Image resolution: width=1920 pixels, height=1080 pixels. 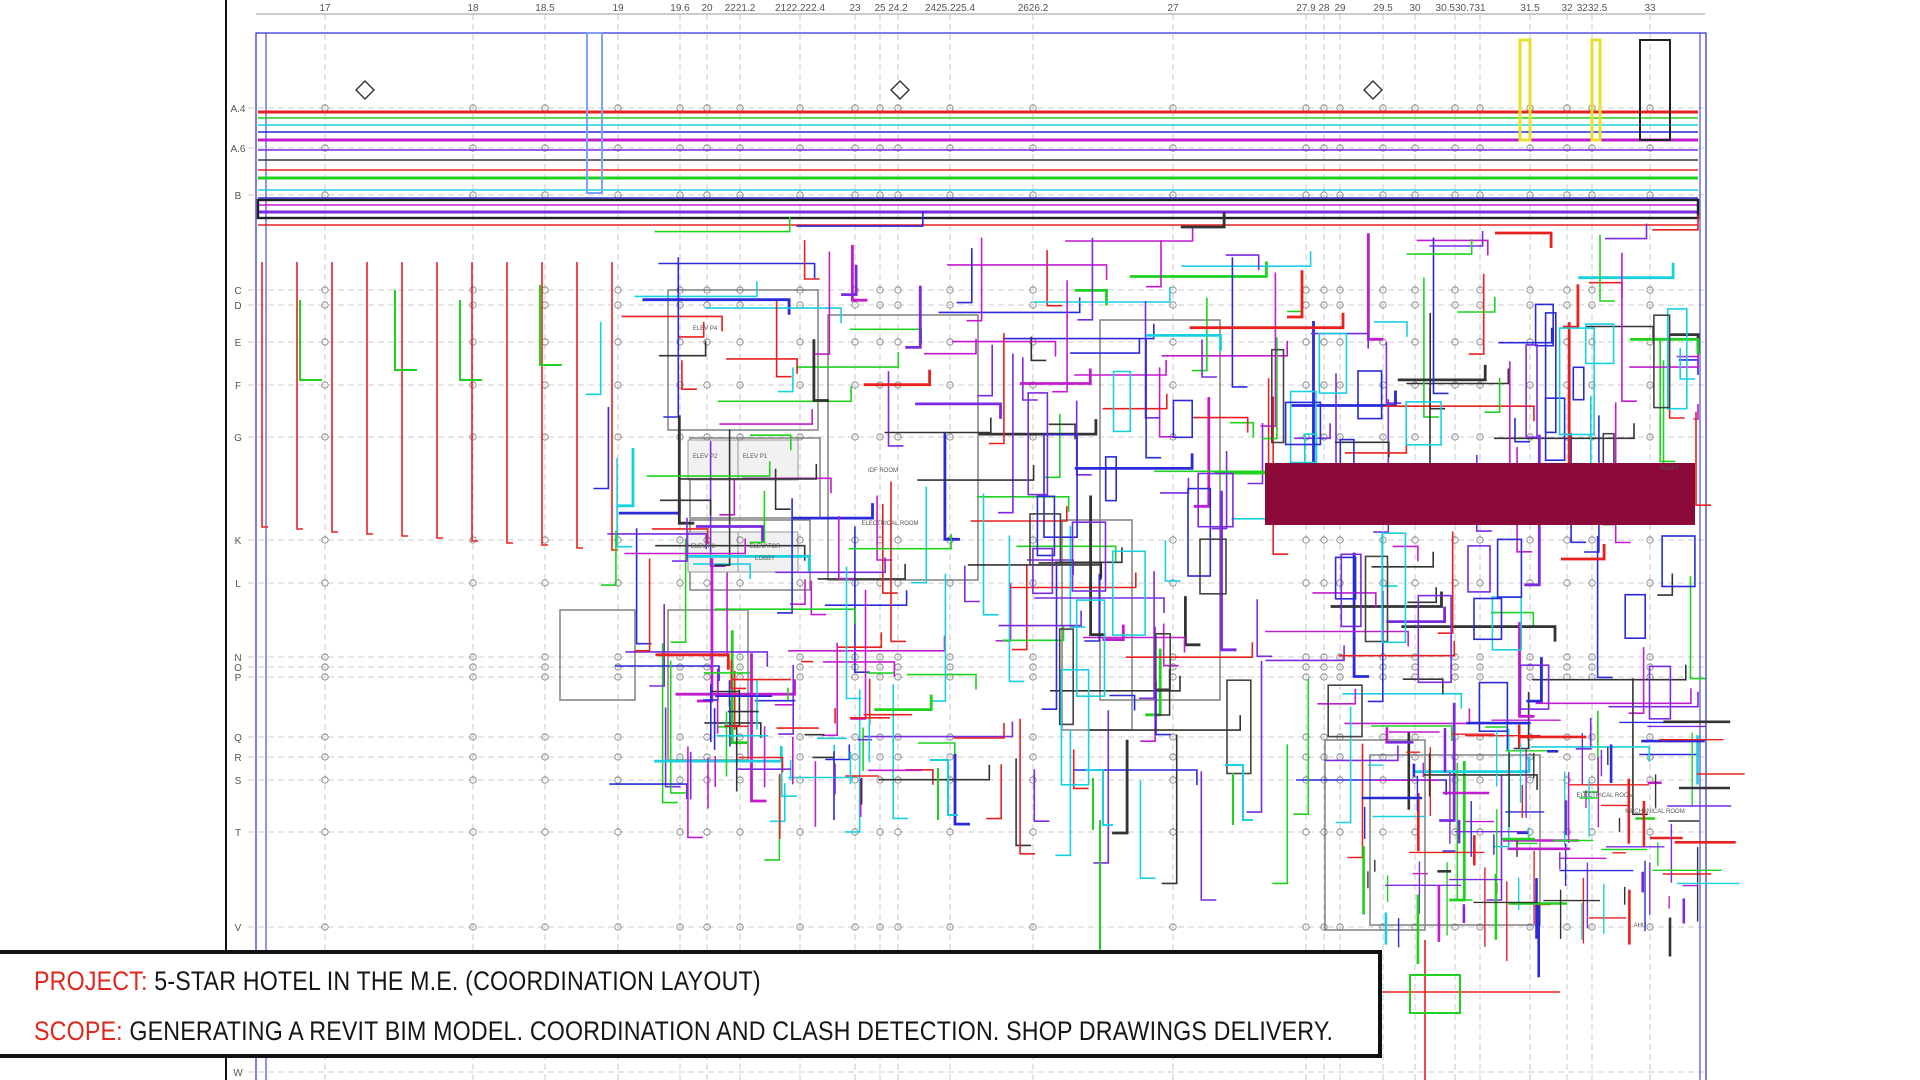 What do you see at coordinates (707, 8) in the screenshot?
I see `column-grid-label: 20` at bounding box center [707, 8].